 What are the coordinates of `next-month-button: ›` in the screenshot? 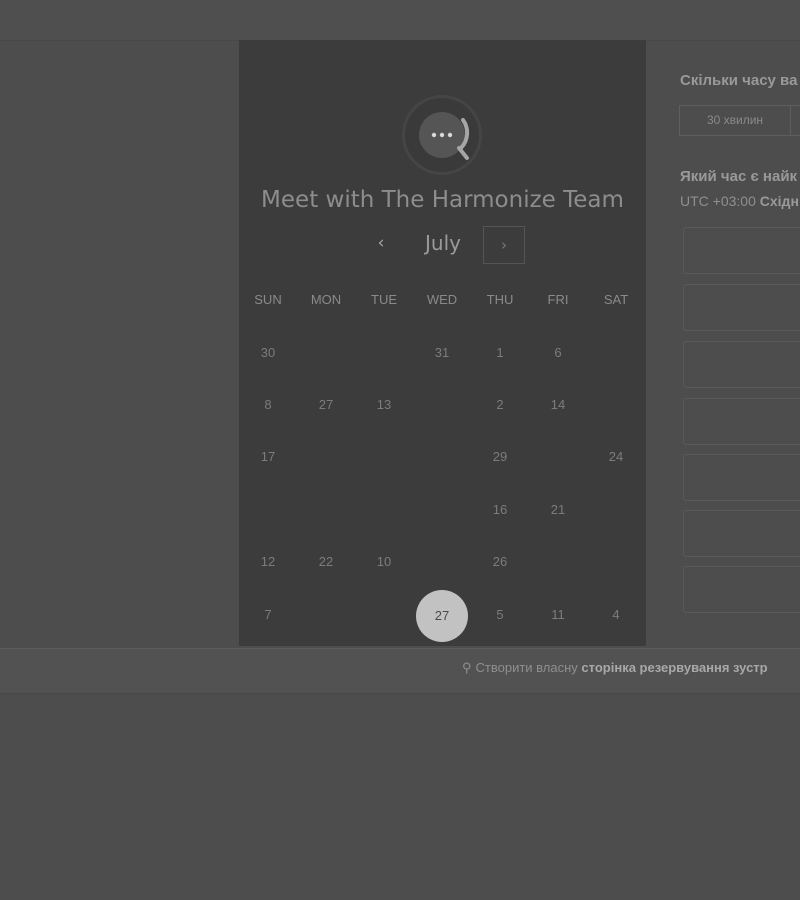 It's located at (504, 245).